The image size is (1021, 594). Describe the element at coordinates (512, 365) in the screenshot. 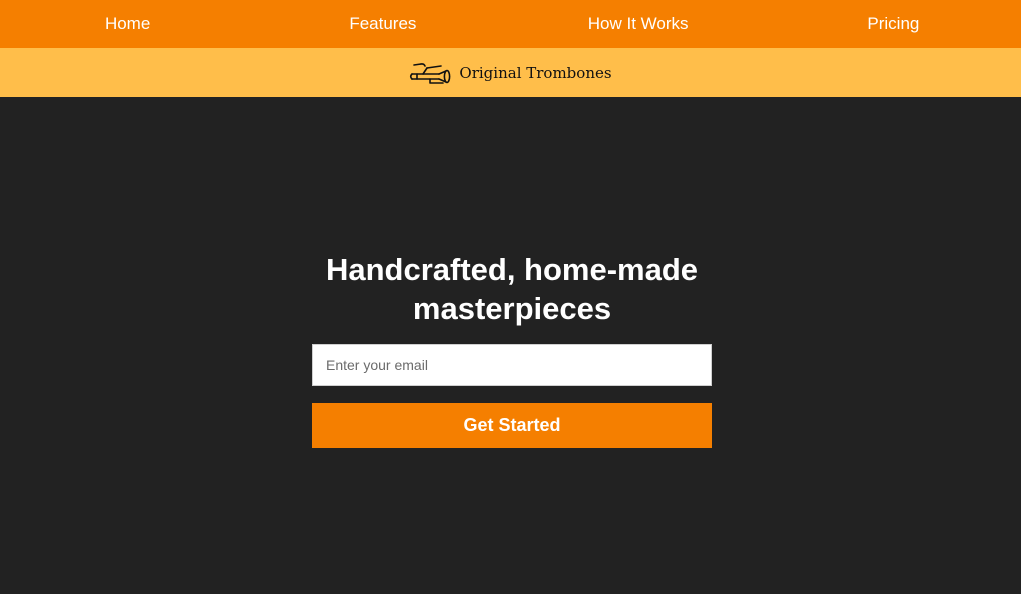

I see `email-input` at that location.